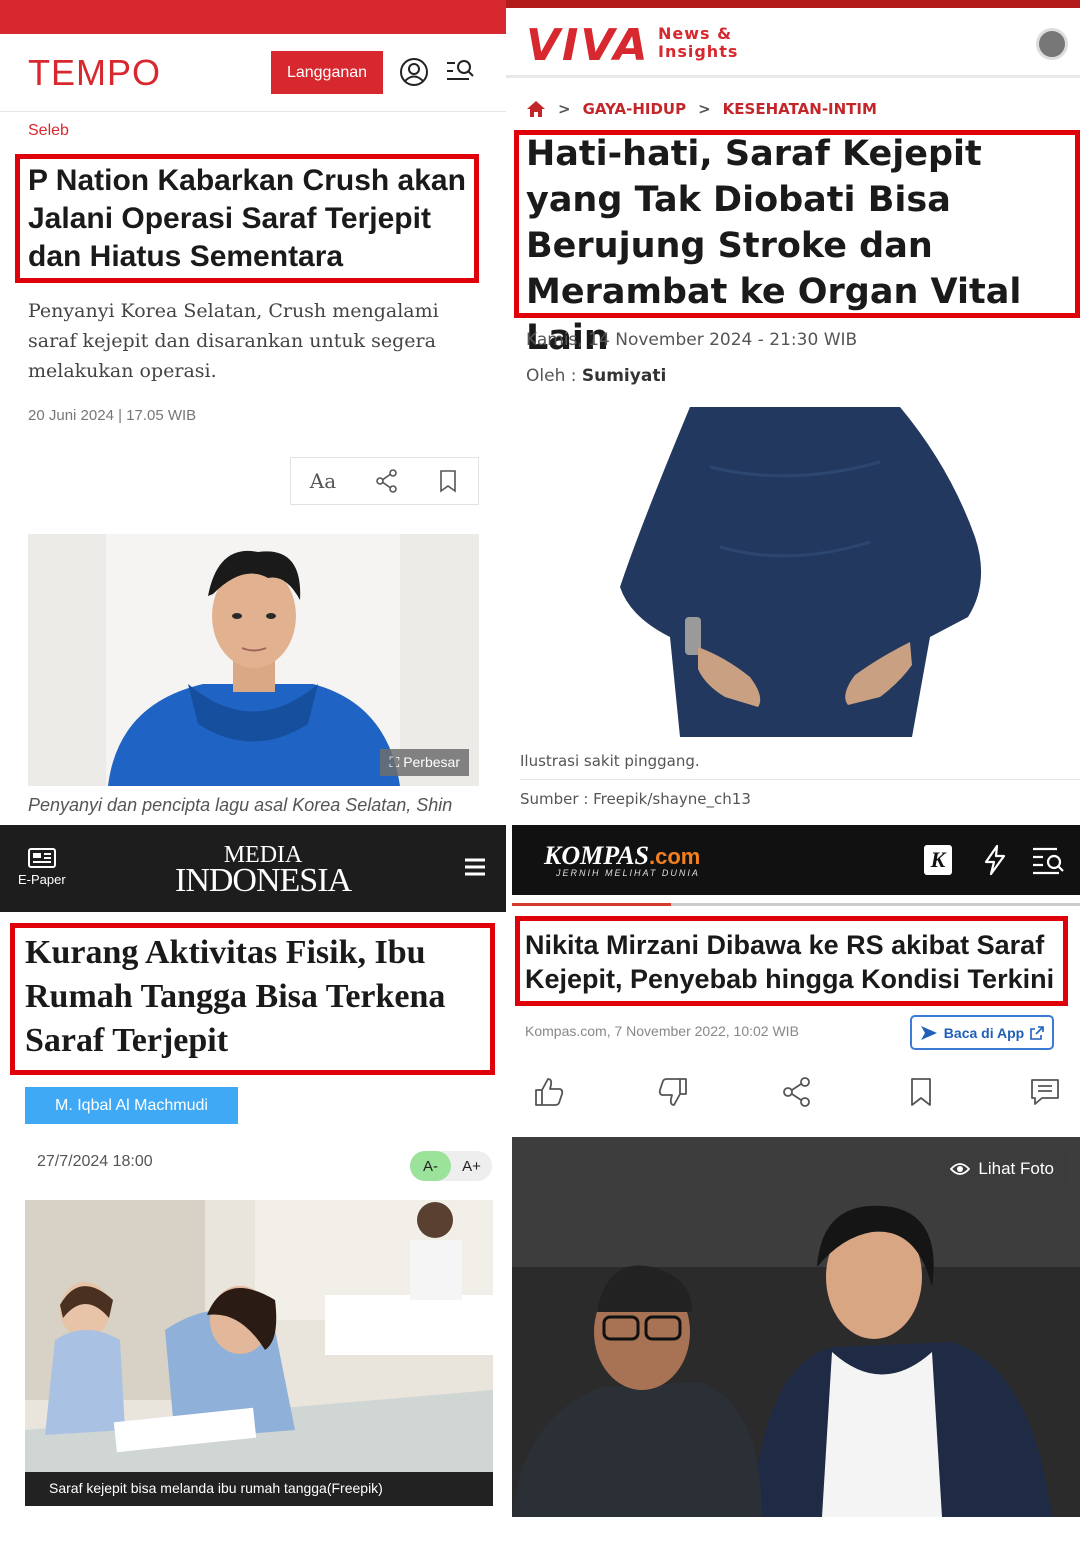 The image size is (1080, 1545). What do you see at coordinates (793, 43) in the screenshot?
I see `viva-header: VIVA News & Insights` at bounding box center [793, 43].